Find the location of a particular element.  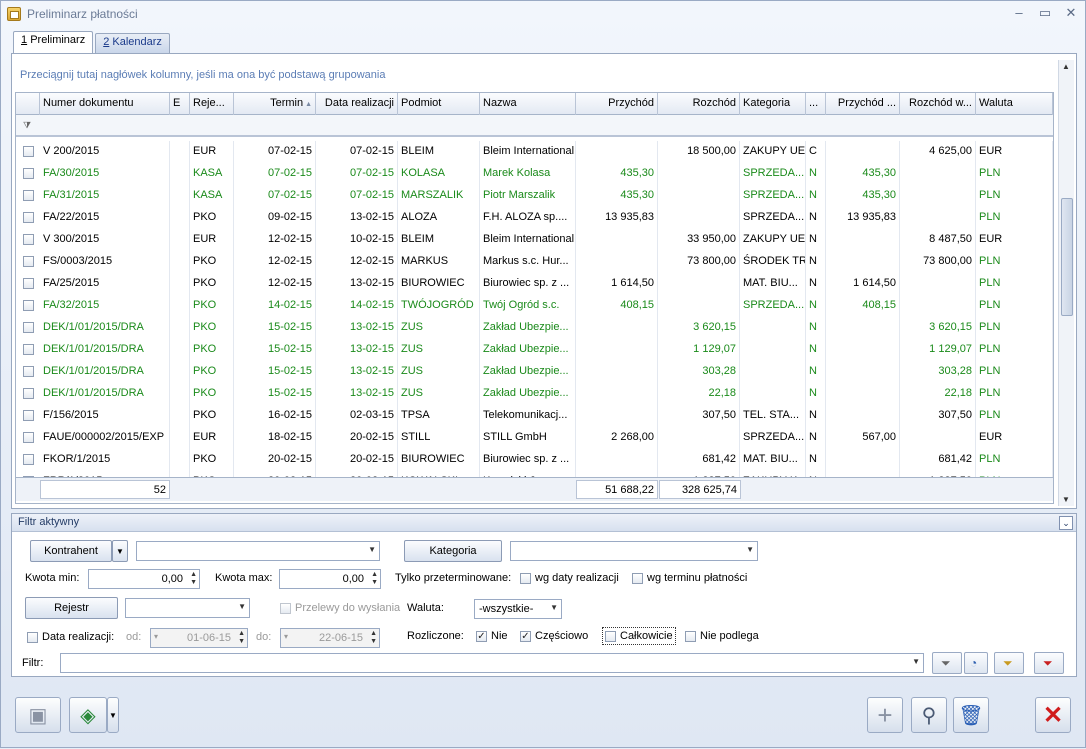

refresh-filter-icon: ◔ is located at coordinates (976, 663).